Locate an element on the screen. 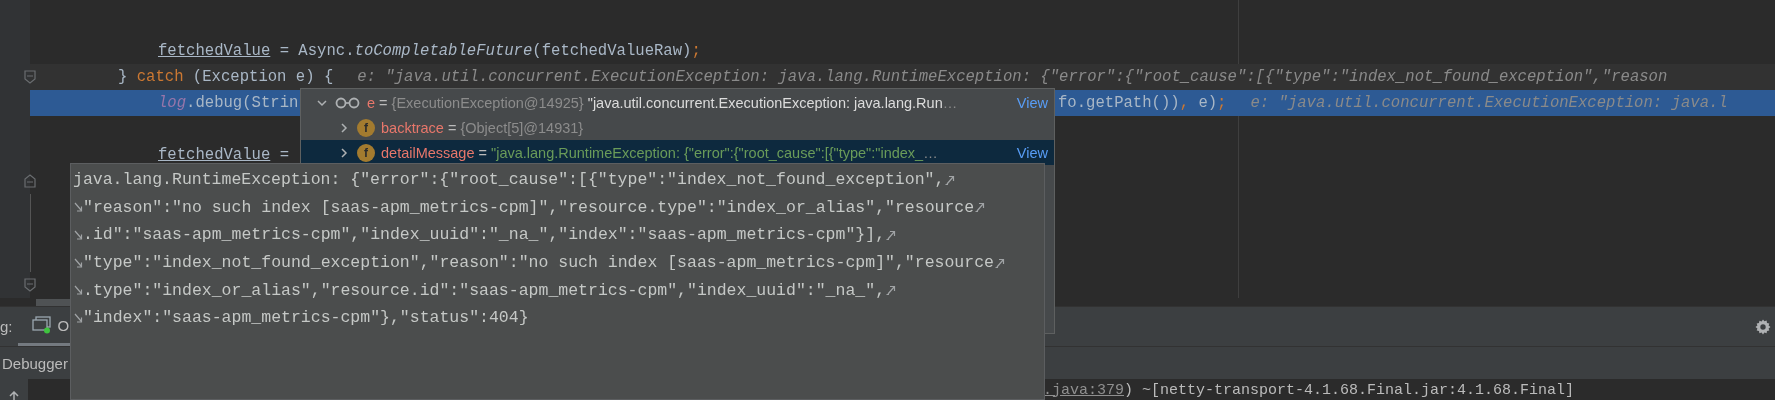  text-line: "index":"saas-apm_metrics-cpm"},"status":404} is located at coordinates (306, 318).